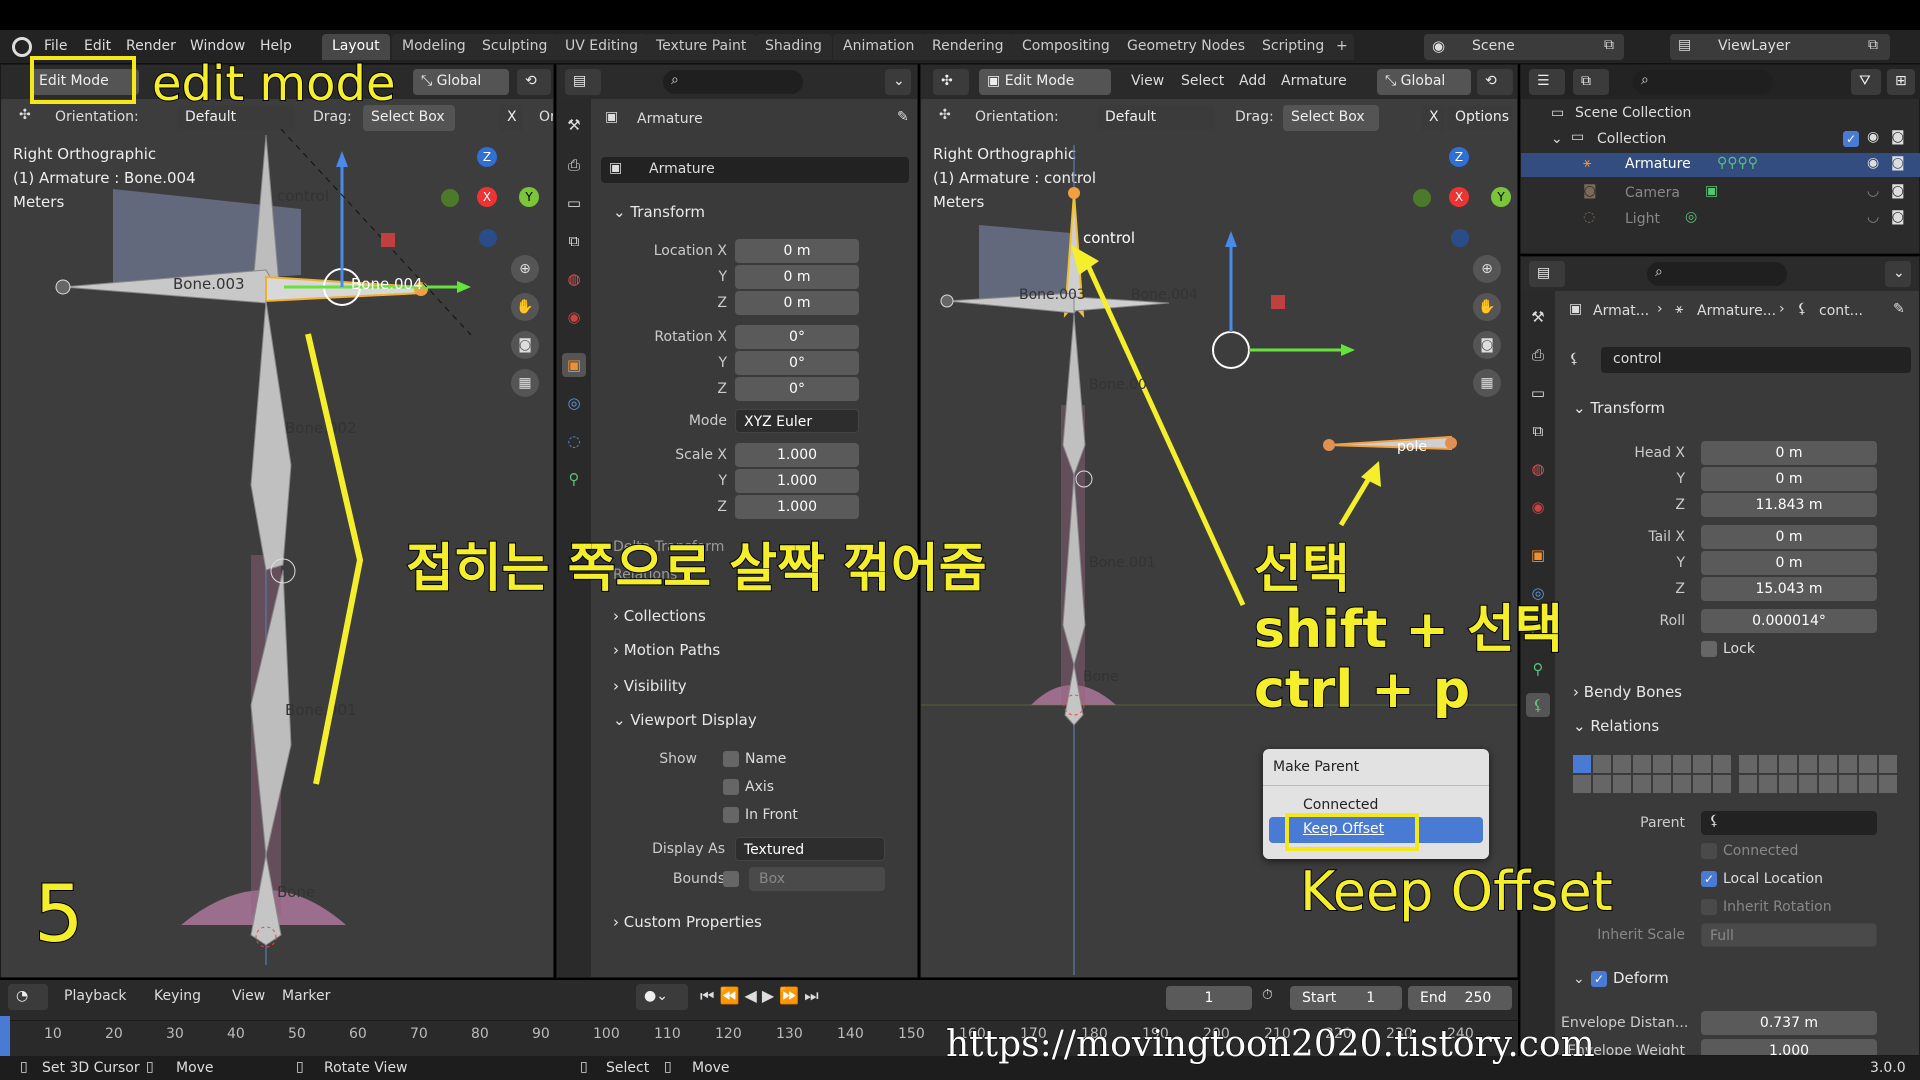  What do you see at coordinates (1616, 726) in the screenshot?
I see `relations-section: ⌄ Relations` at bounding box center [1616, 726].